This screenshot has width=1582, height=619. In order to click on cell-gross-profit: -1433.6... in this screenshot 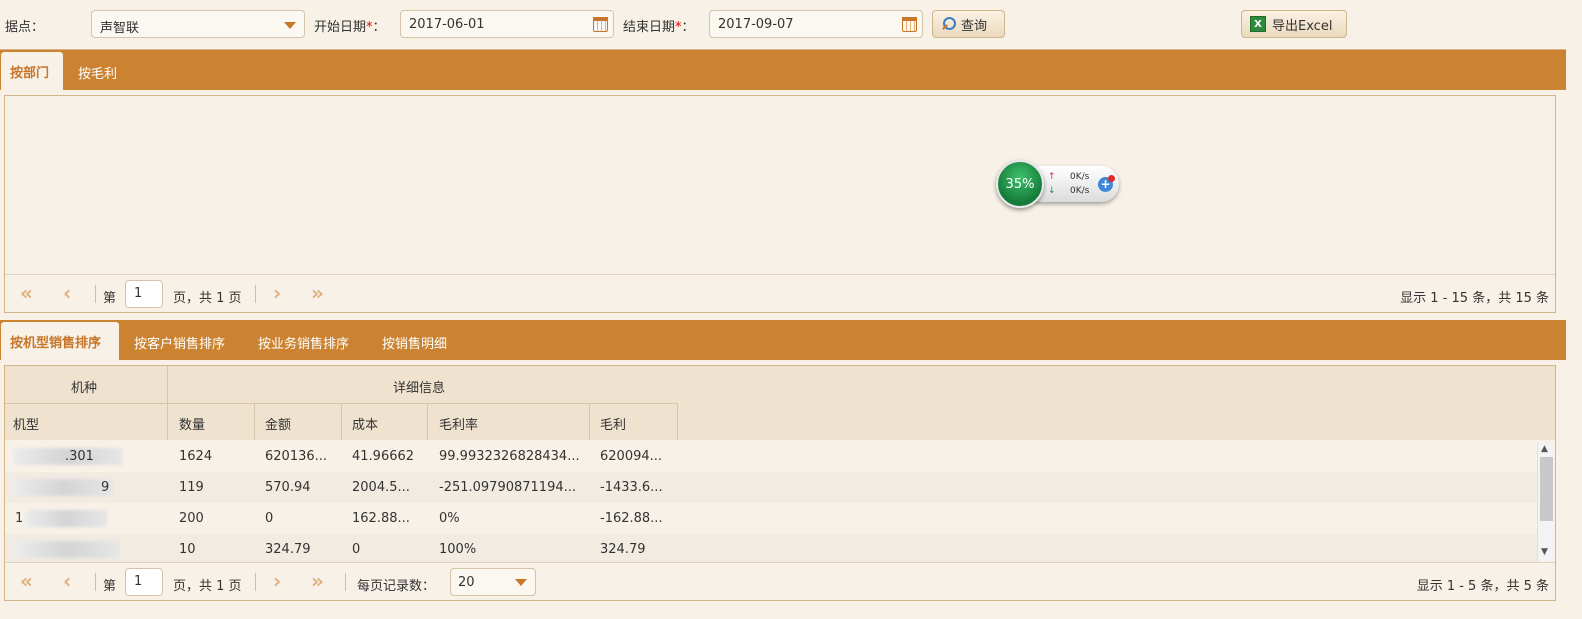, I will do `click(631, 487)`.